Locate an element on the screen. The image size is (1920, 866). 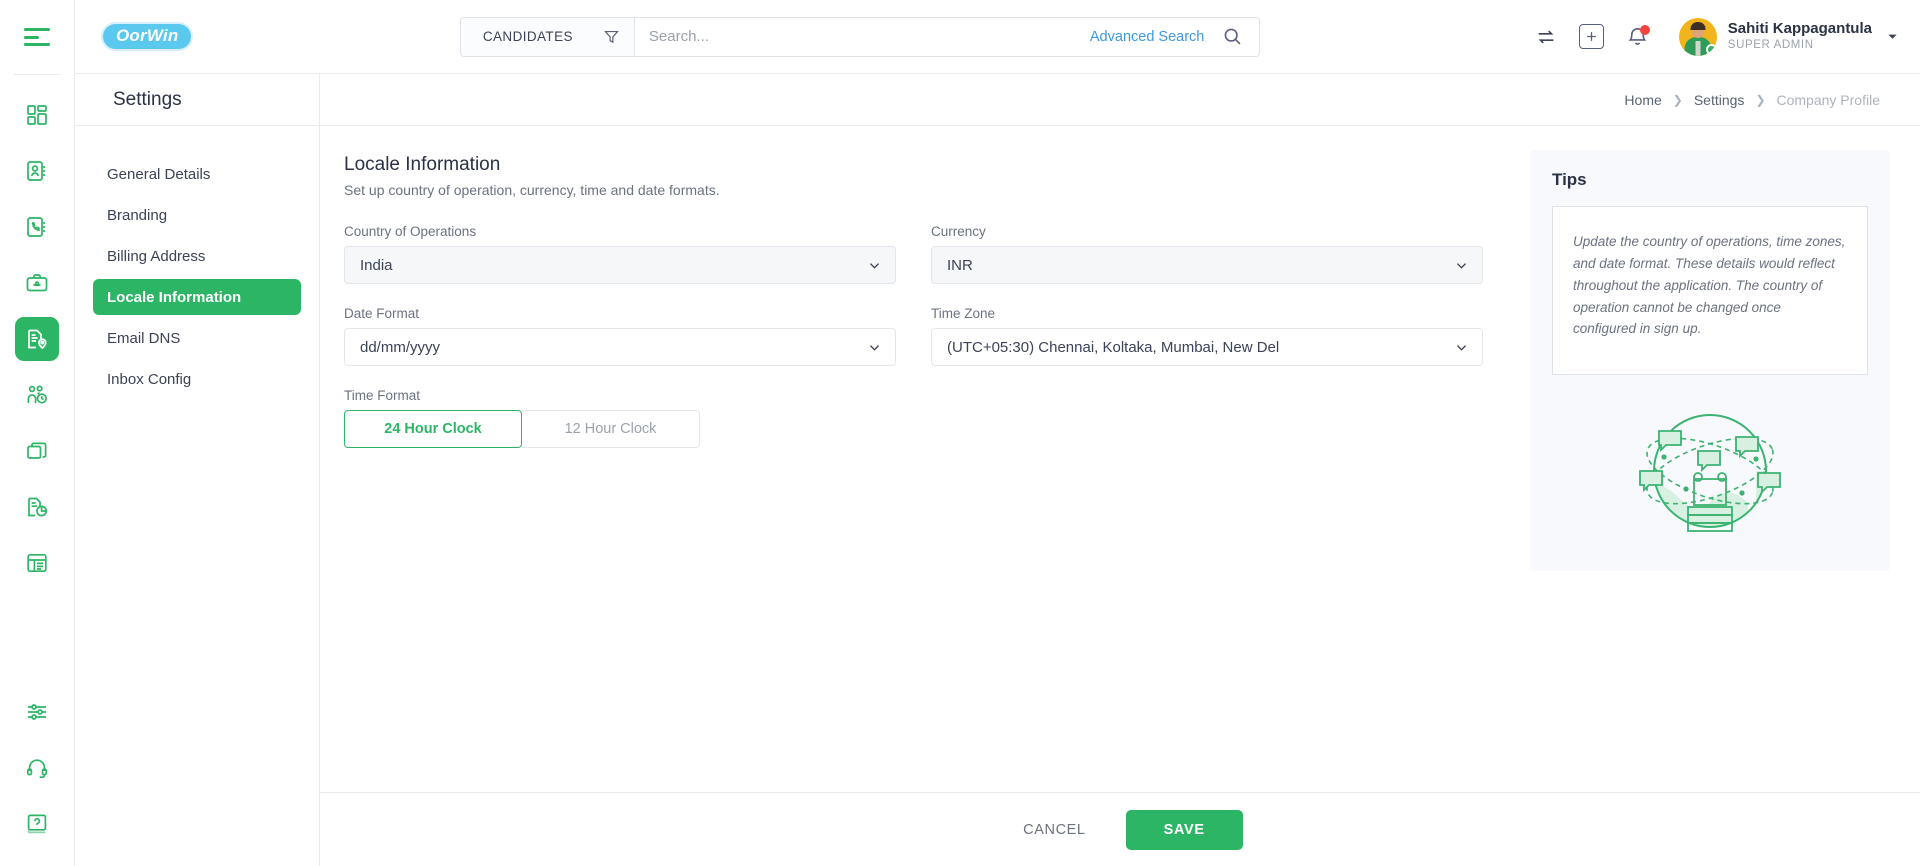
time-format-option-24h: 24 Hour Clock is located at coordinates (433, 429).